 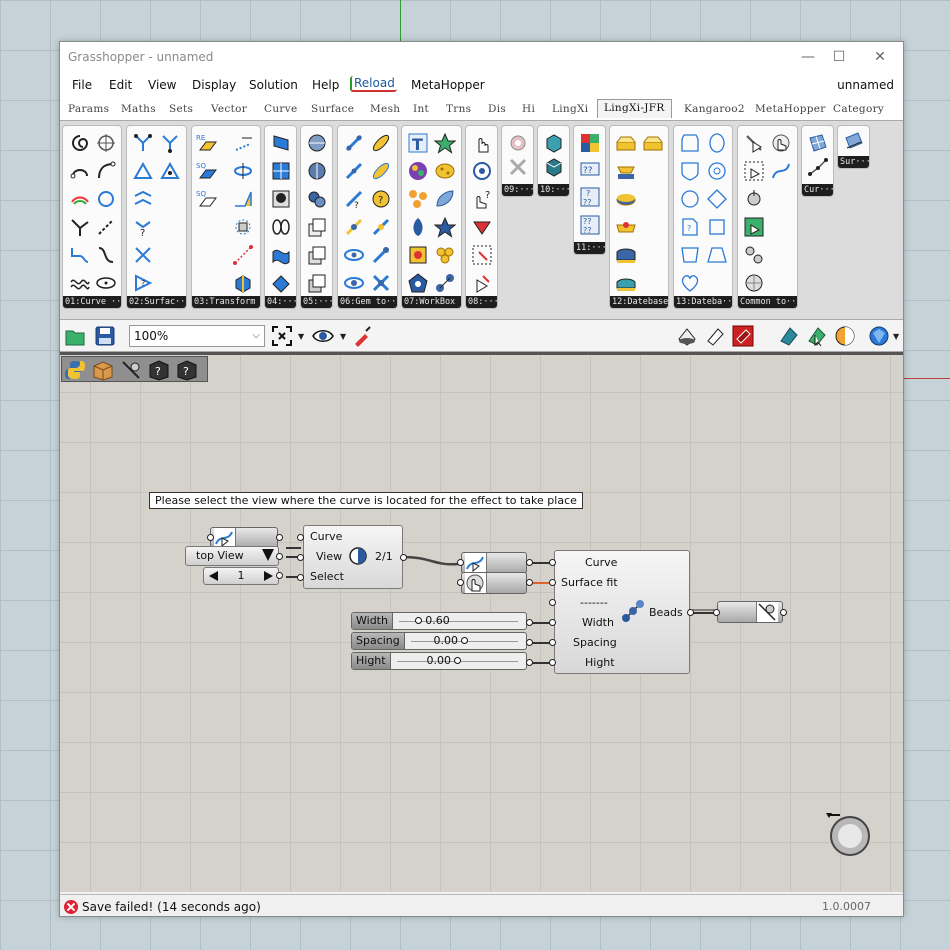 I want to click on outline-diamond-icon, so click(x=717, y=199).